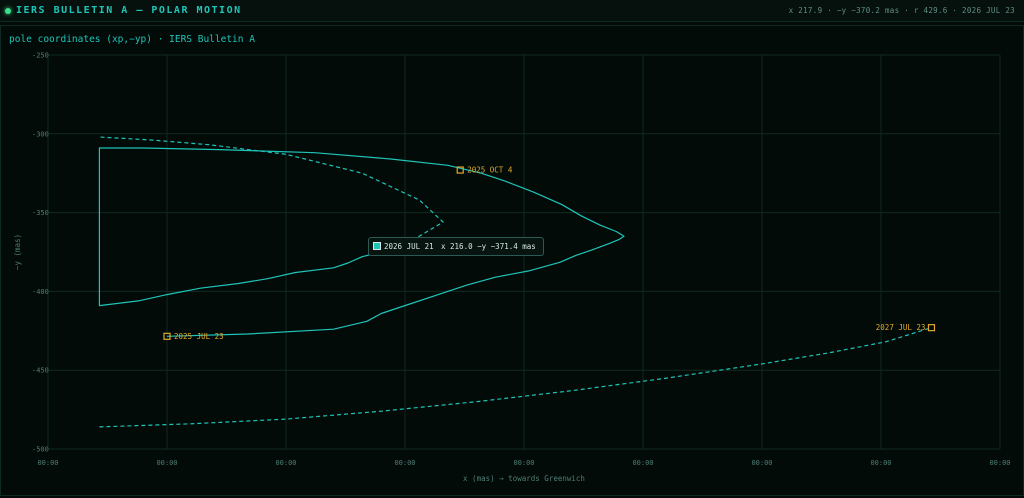 The height and width of the screenshot is (498, 1024). Describe the element at coordinates (40, 213) in the screenshot. I see `y-tick-label: -350` at that location.